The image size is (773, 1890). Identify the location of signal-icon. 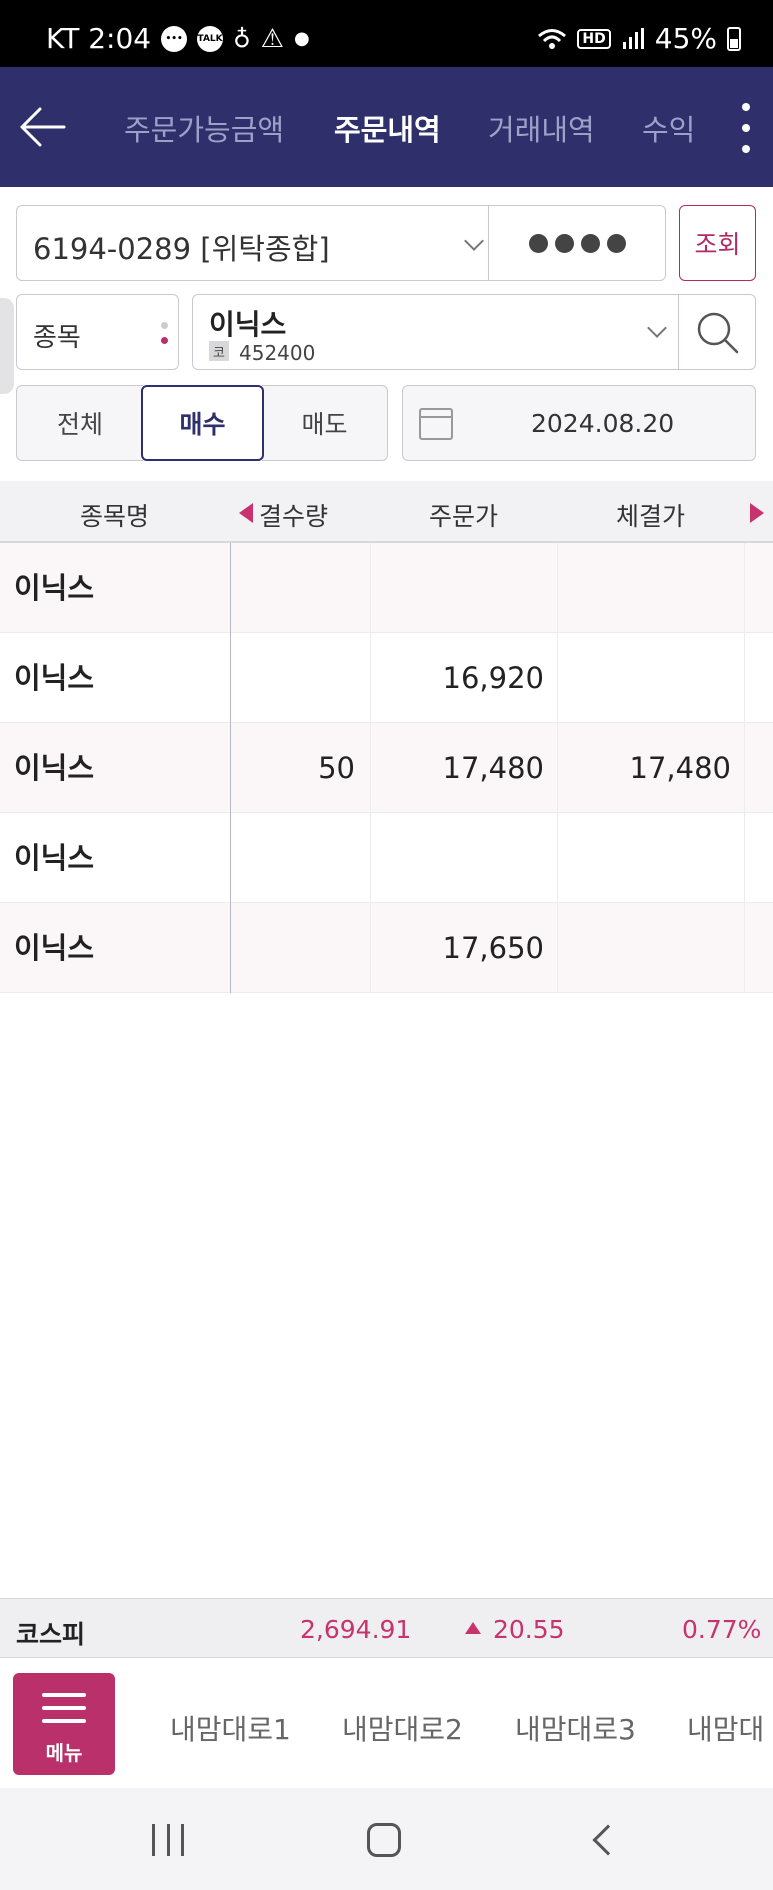
(633, 38).